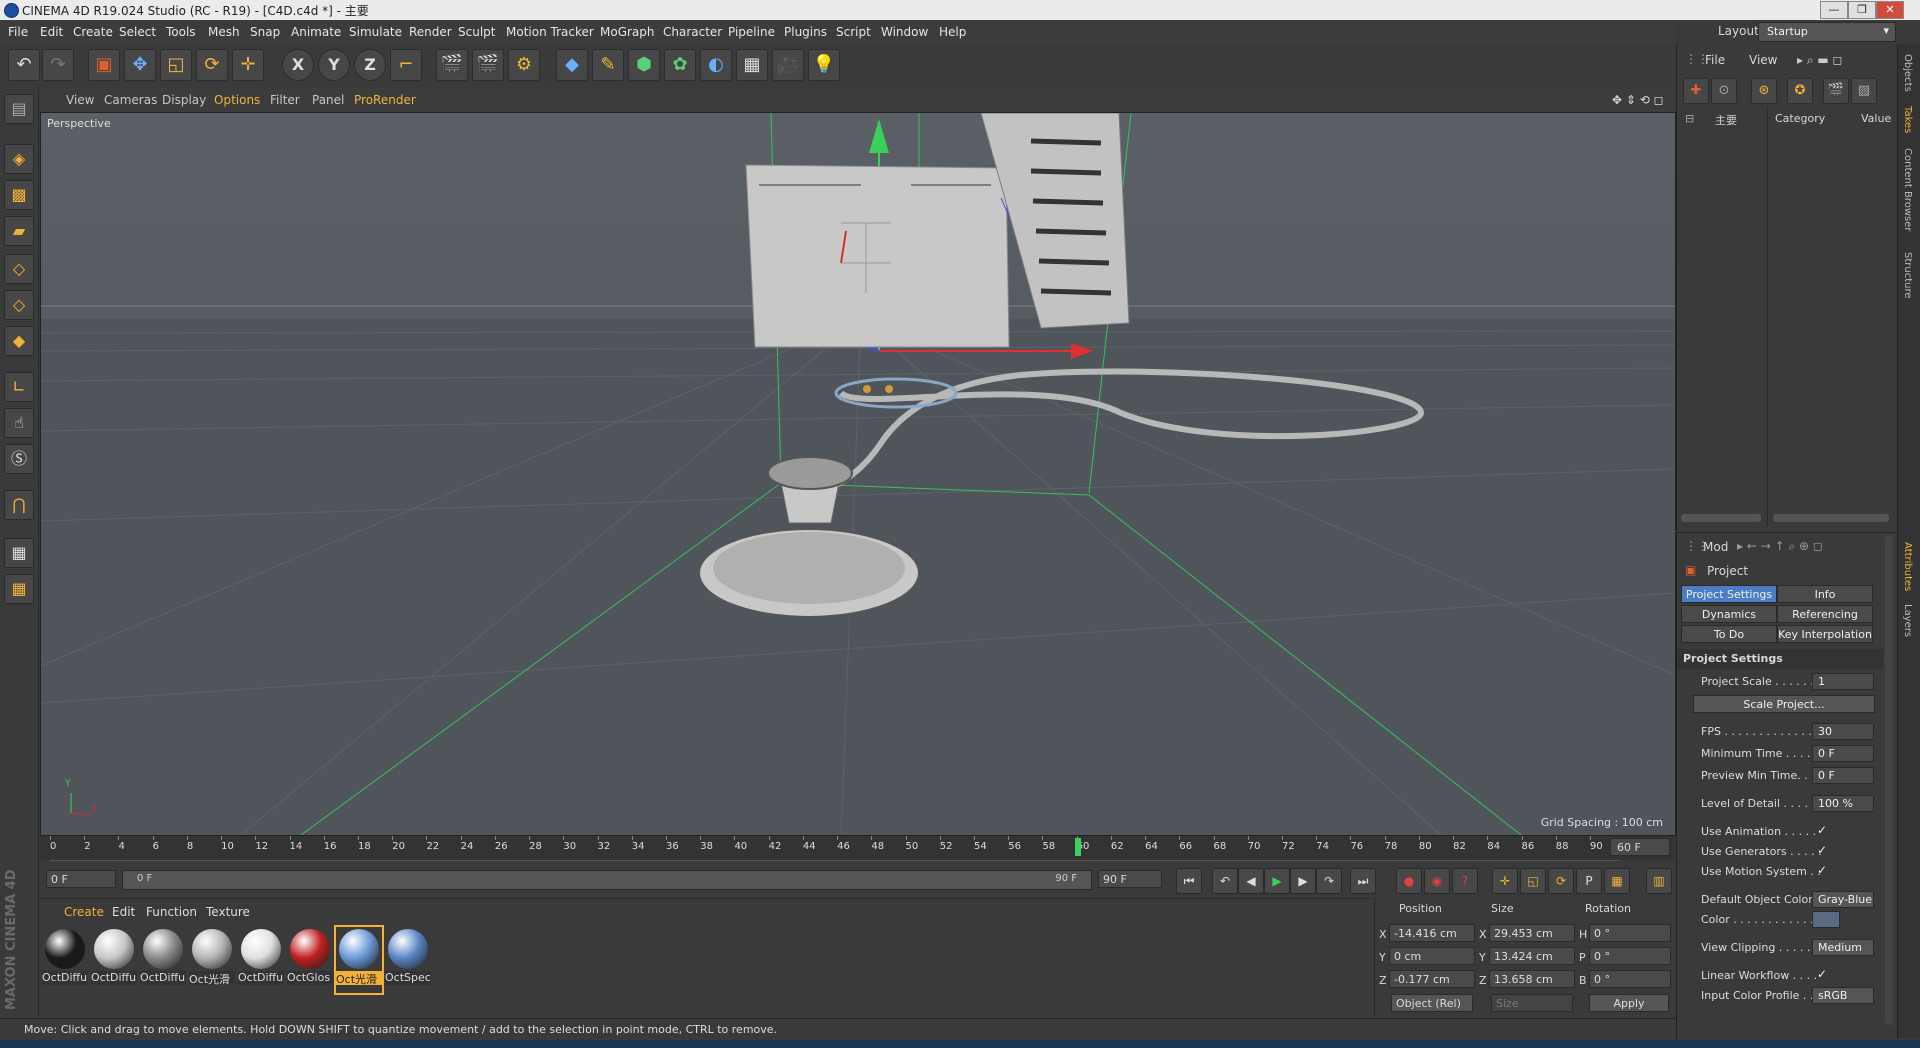  I want to click on move-tool-icon: ✥, so click(140, 65).